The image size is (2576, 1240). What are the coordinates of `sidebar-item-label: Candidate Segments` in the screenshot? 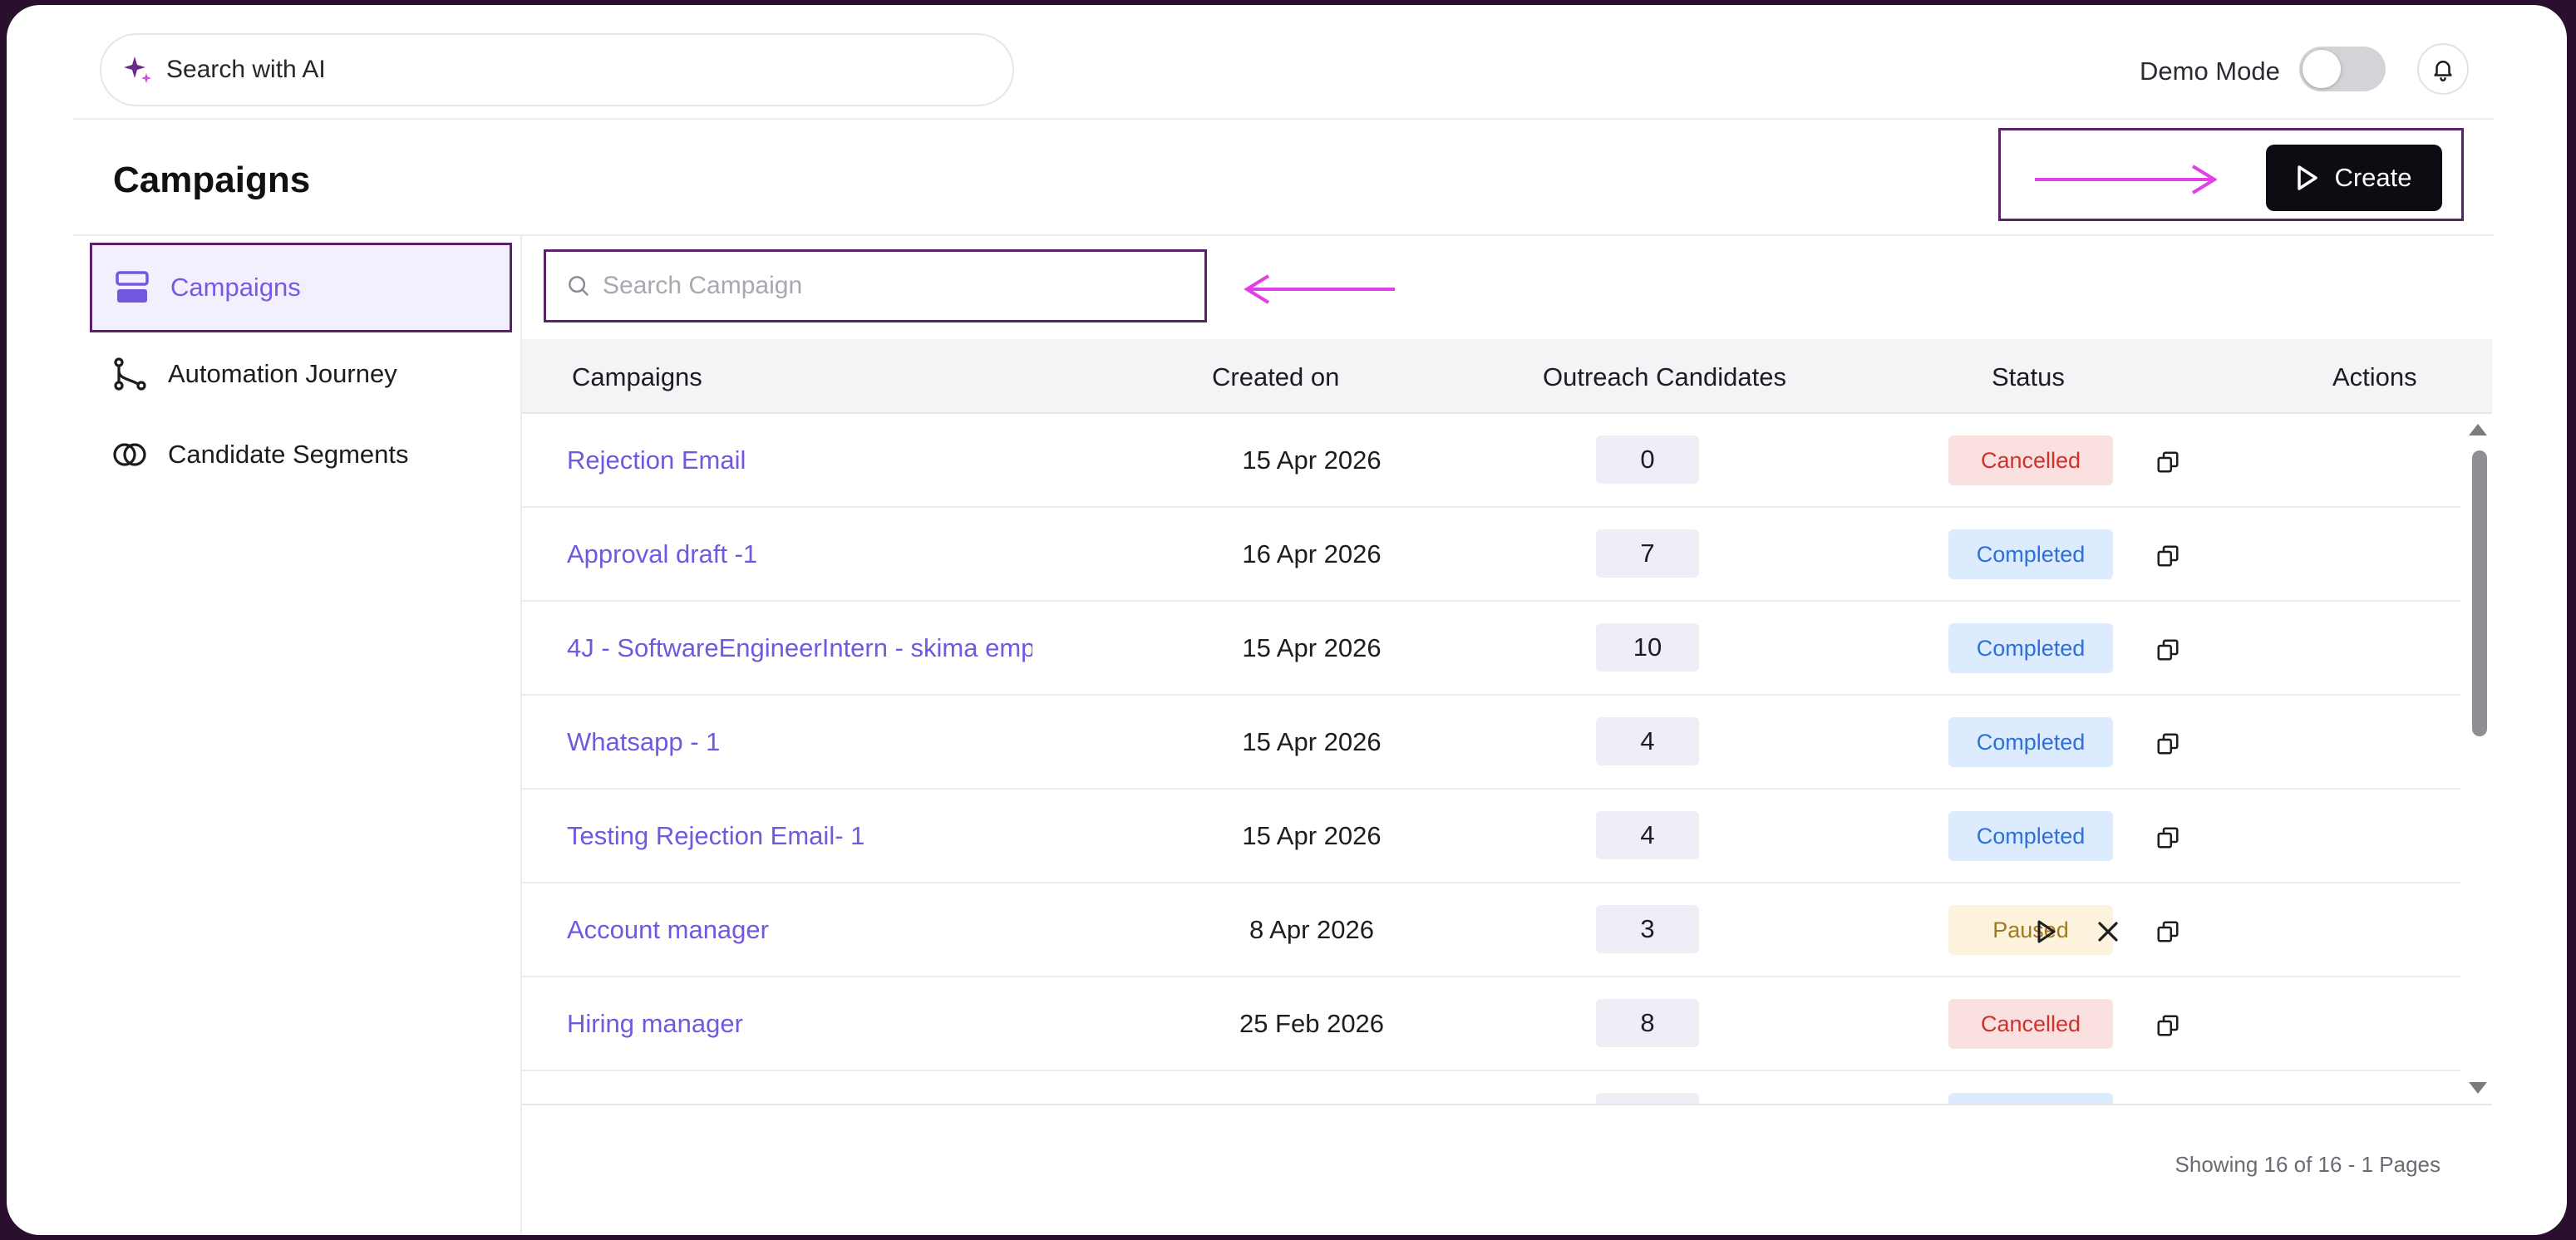 It's located at (288, 454).